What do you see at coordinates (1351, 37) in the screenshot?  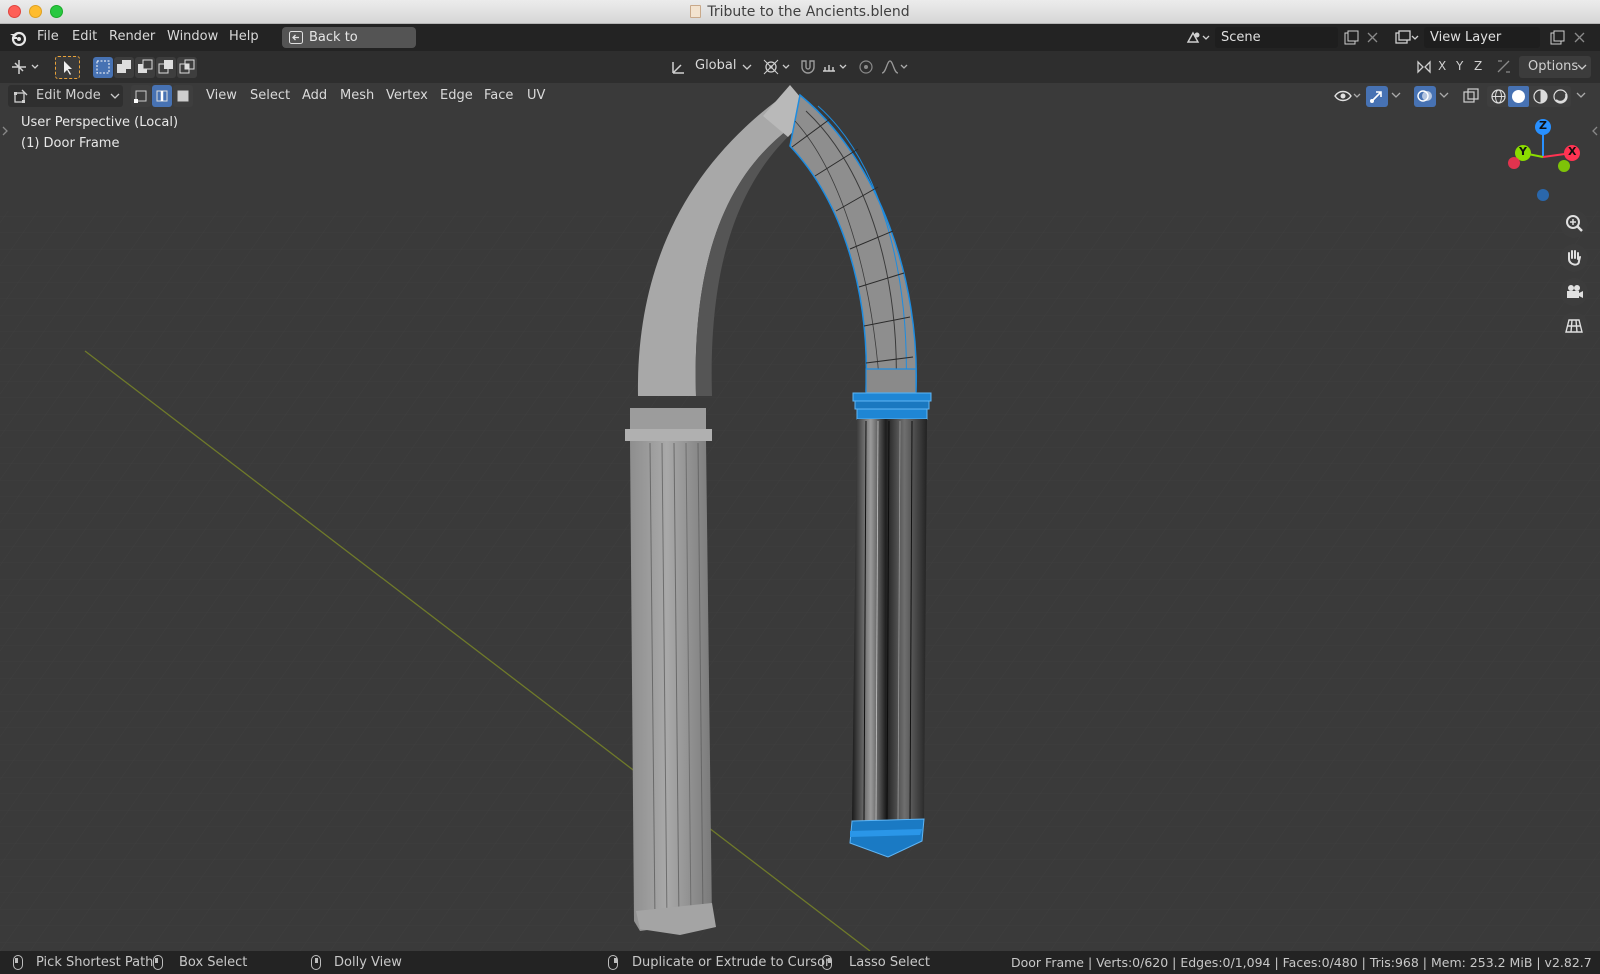 I see `new-scene-icon` at bounding box center [1351, 37].